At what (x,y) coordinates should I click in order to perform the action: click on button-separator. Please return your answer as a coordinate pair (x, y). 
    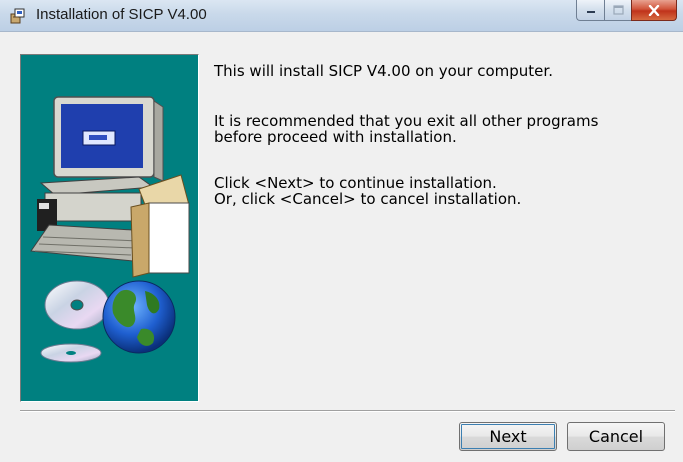
    Looking at the image, I should click on (347, 411).